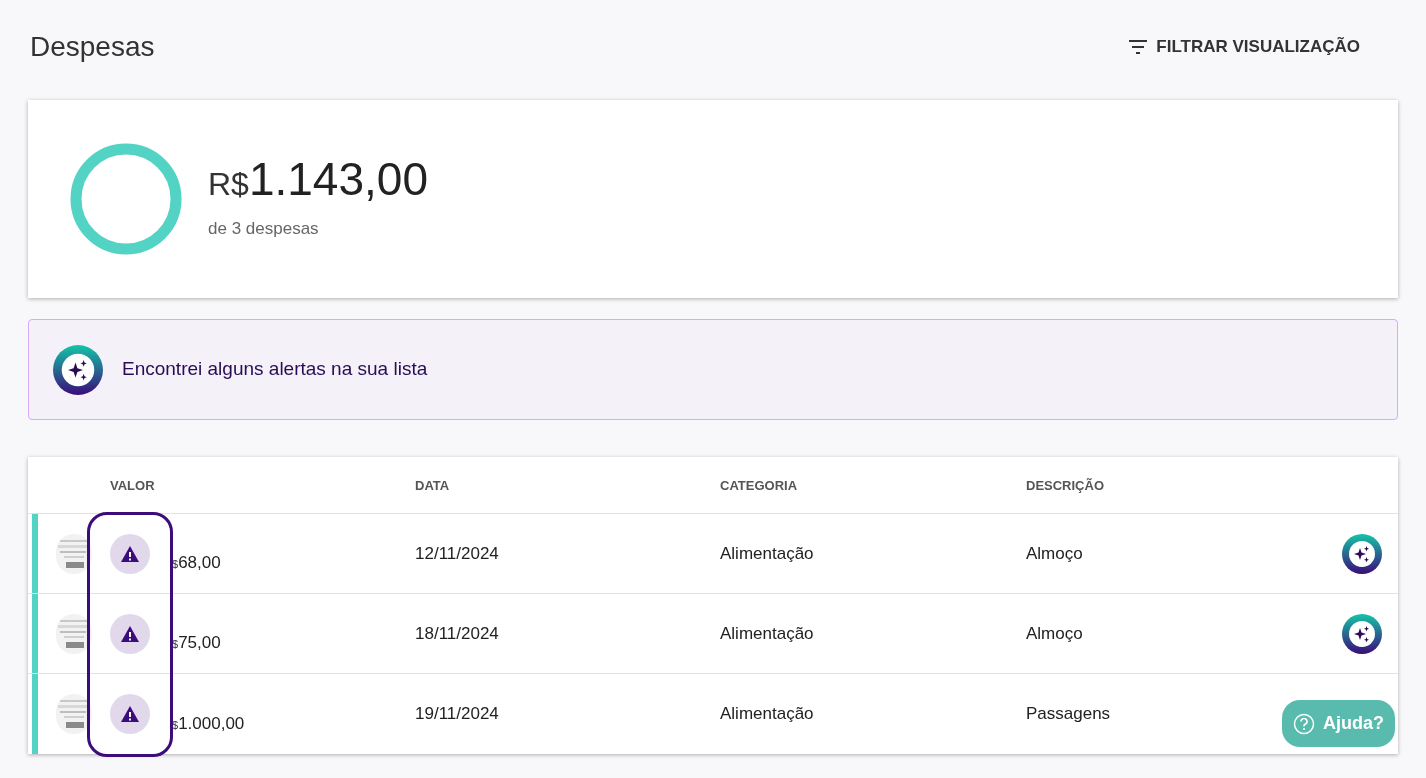 This screenshot has height=778, width=1426. What do you see at coordinates (275, 369) in the screenshot?
I see `alert-message: Encontrei alguns alertas na sua lista` at bounding box center [275, 369].